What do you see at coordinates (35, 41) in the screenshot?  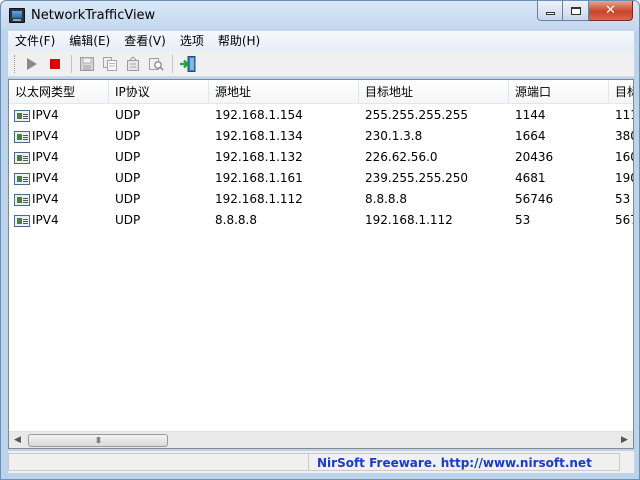 I see `menu-file: 文件(F)` at bounding box center [35, 41].